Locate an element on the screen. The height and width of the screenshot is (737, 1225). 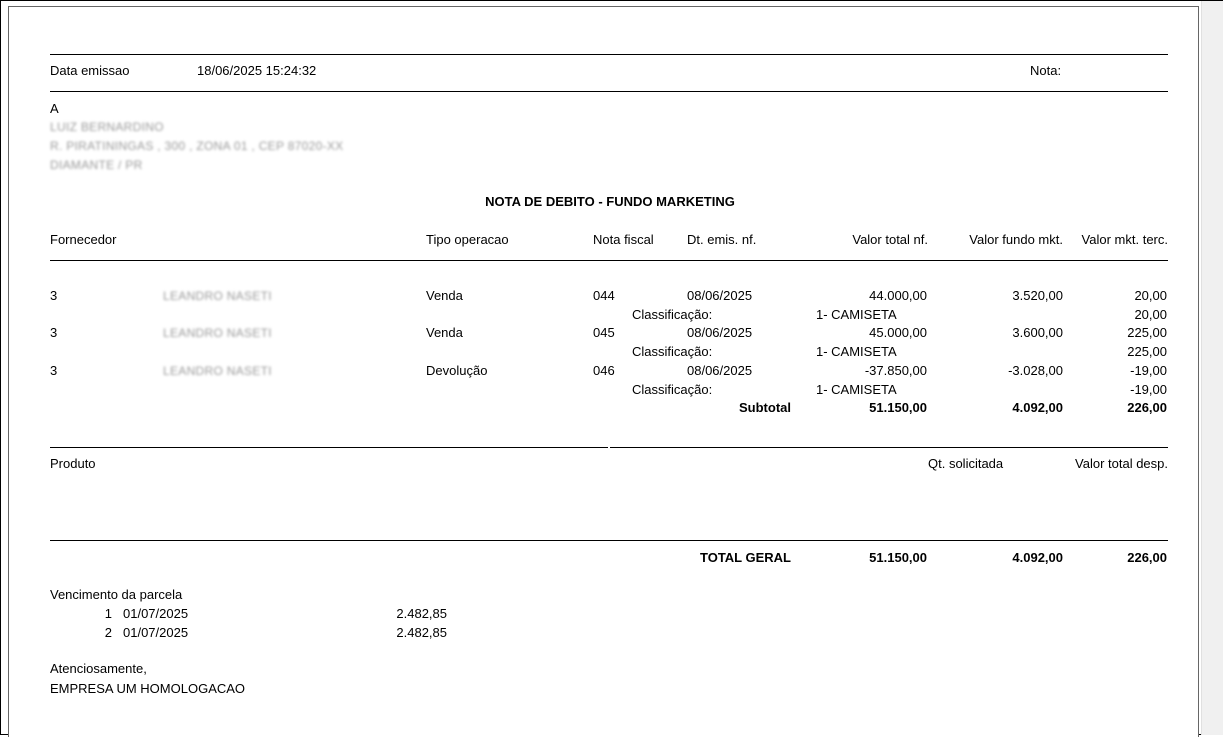
col-header-valor-total: Valor total nf. is located at coordinates (890, 239).